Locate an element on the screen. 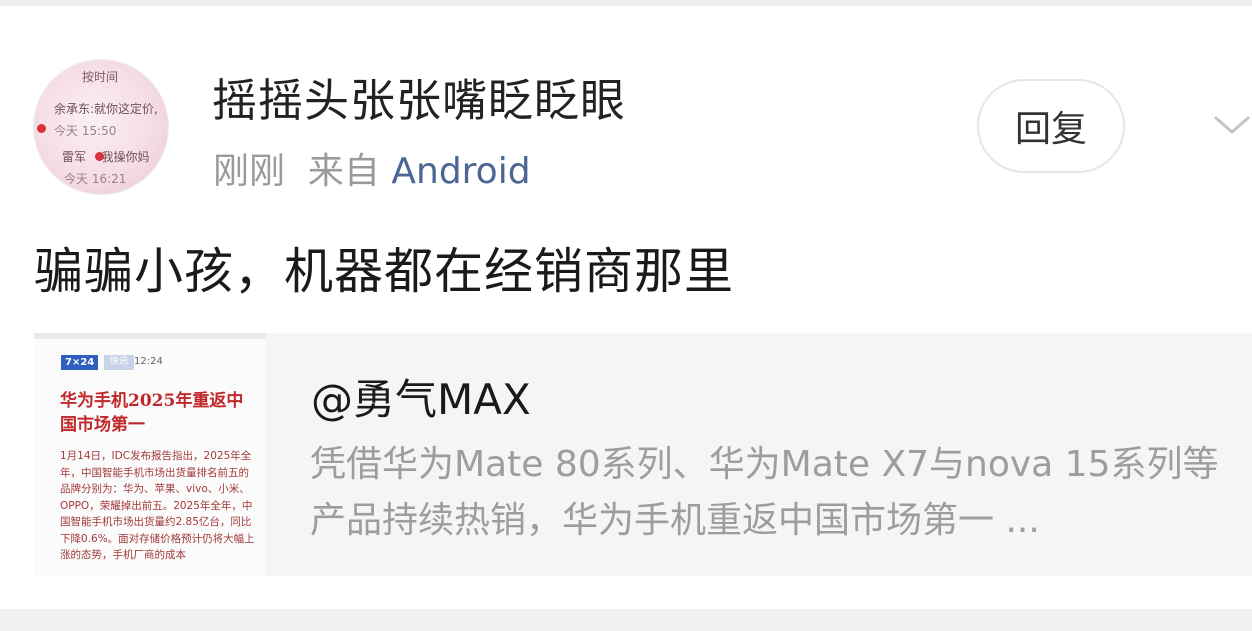 The width and height of the screenshot is (1252, 631). avatar-text-4a: 雷军 is located at coordinates (74, 157).